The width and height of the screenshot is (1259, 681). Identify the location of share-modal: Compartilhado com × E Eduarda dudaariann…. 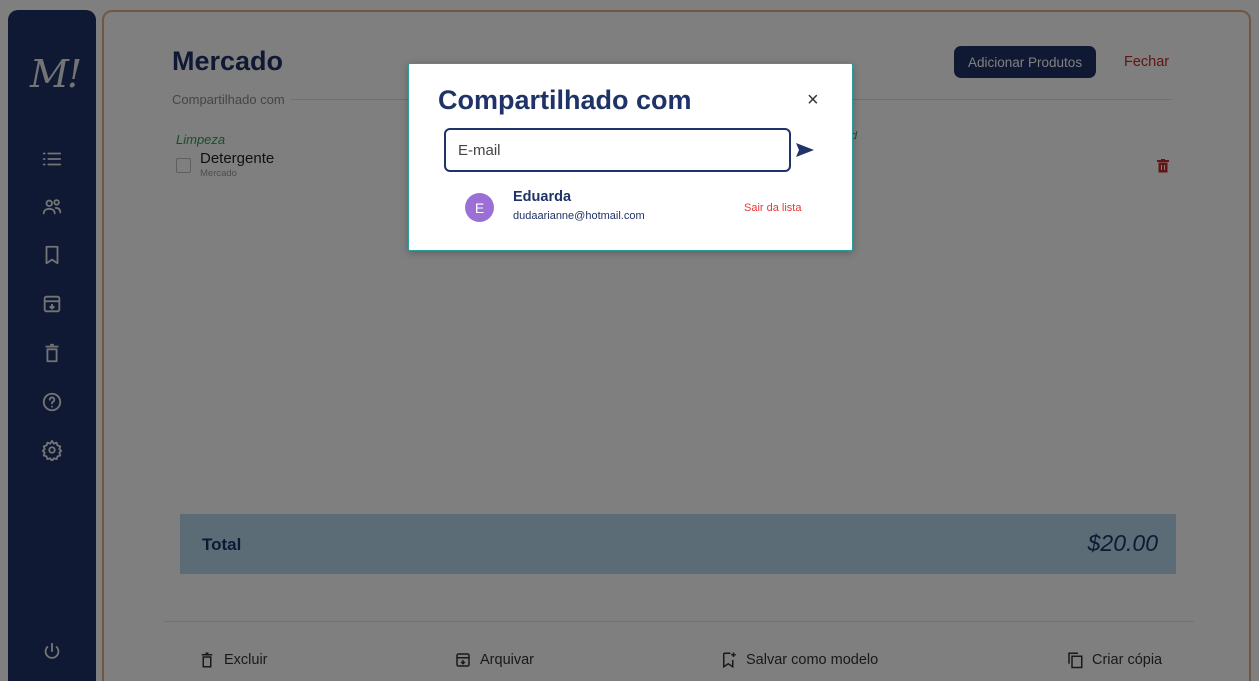
(630, 157).